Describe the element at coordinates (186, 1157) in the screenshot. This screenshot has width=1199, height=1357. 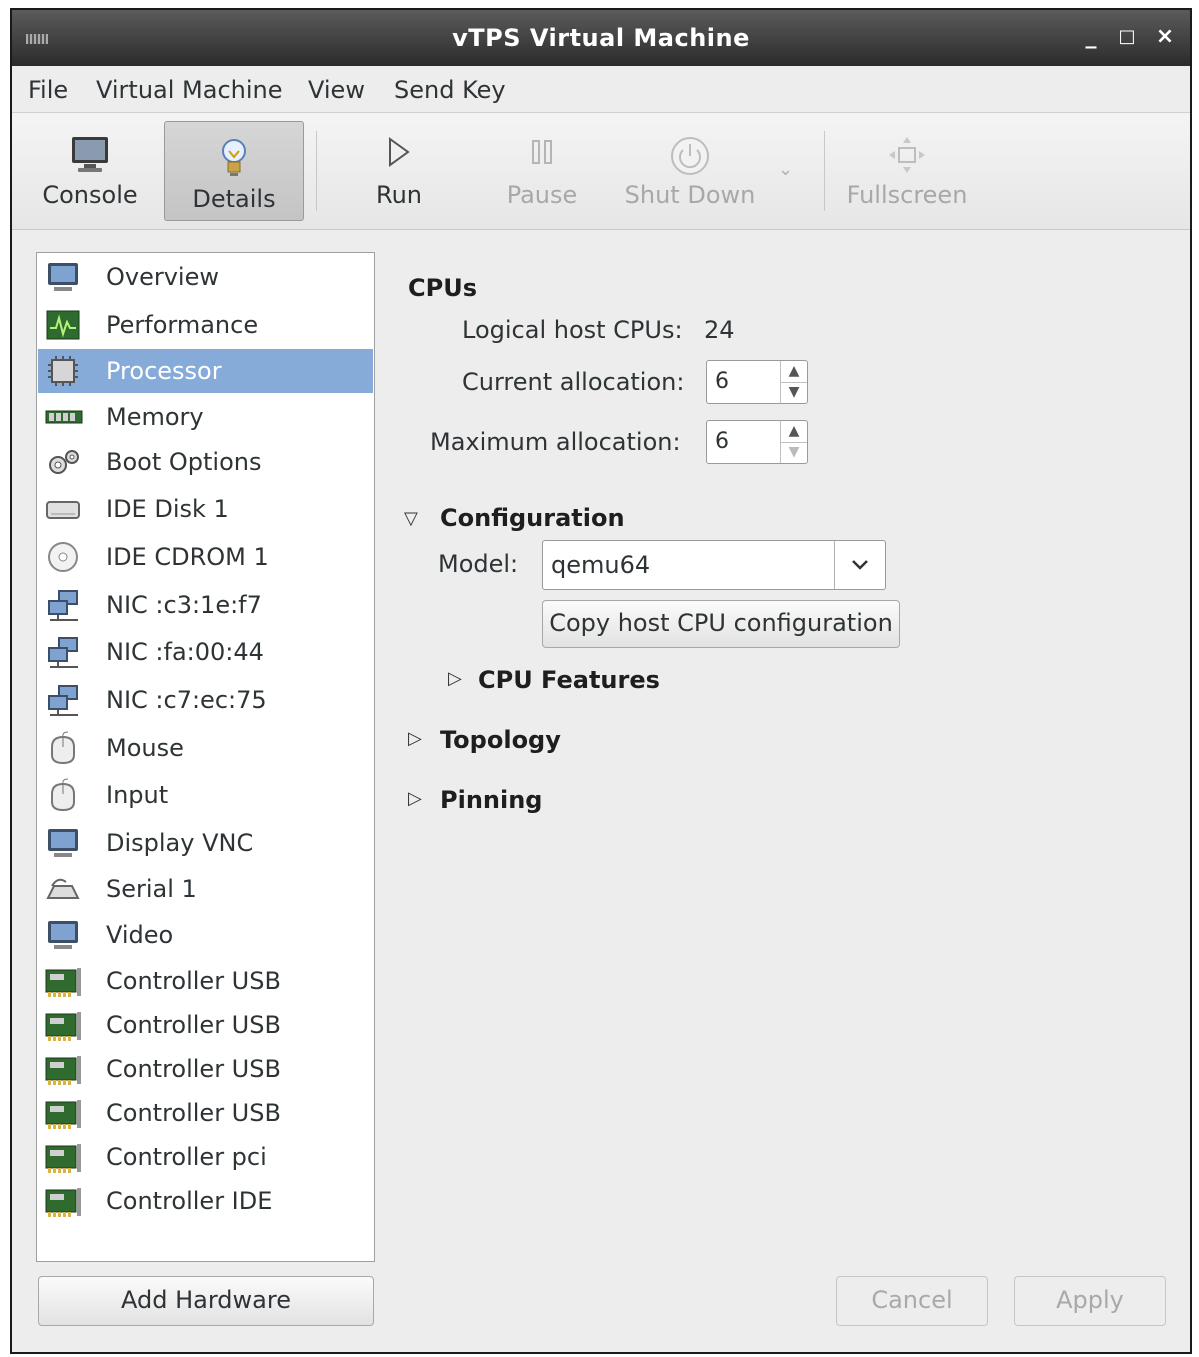
I see `sidebar-item-label: Controller pci` at that location.